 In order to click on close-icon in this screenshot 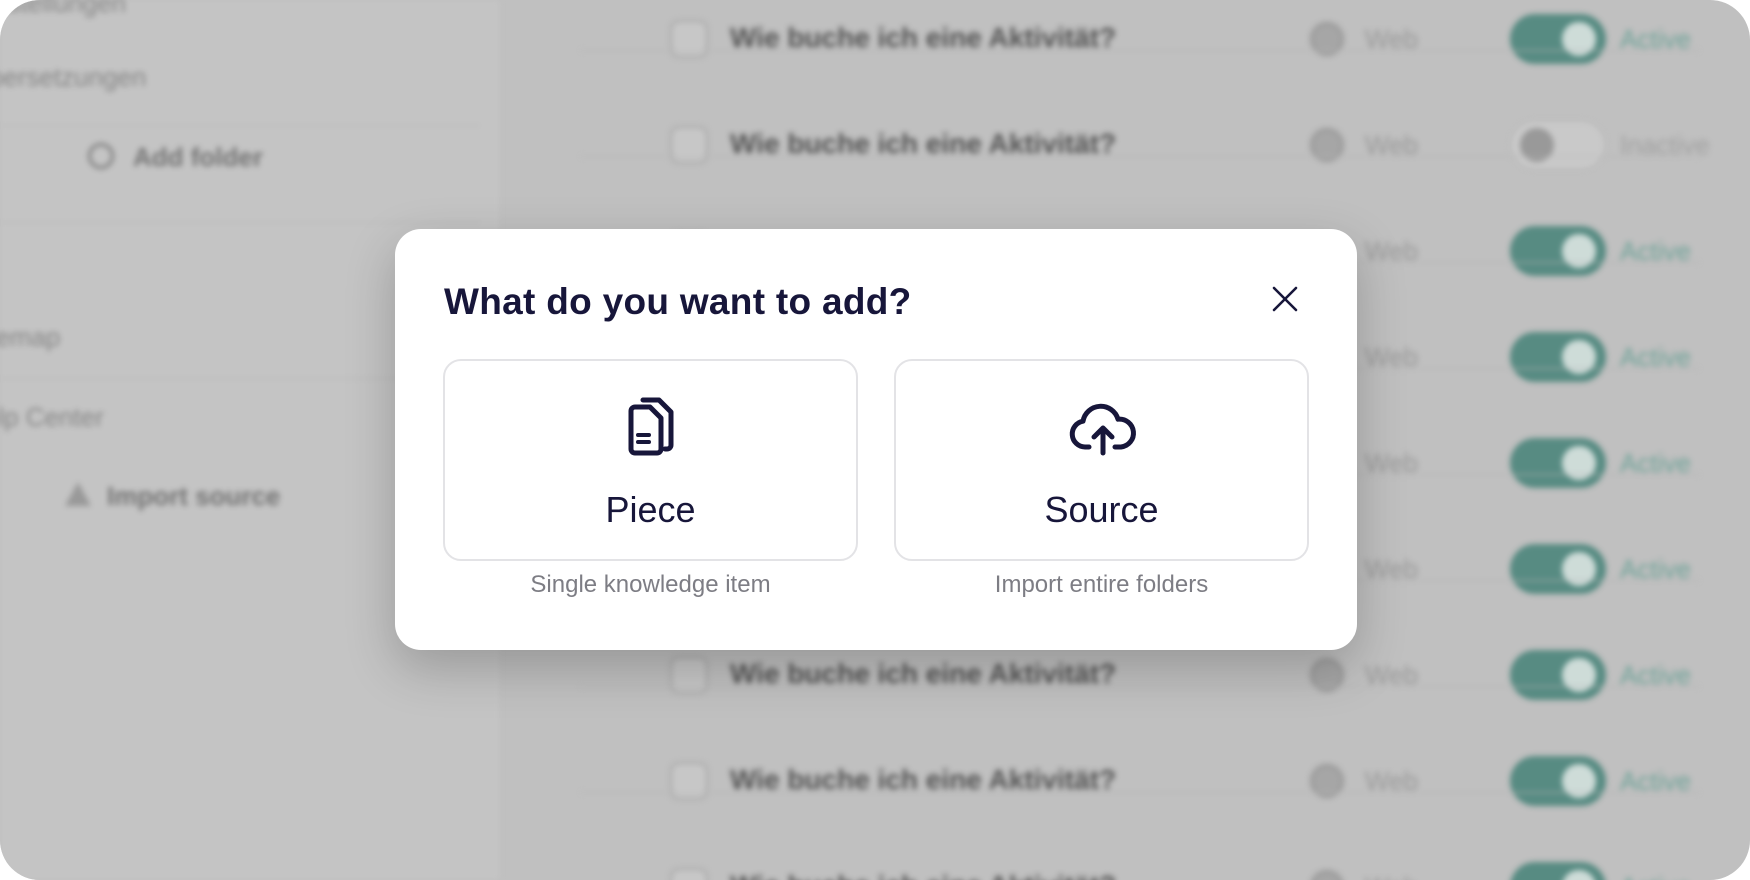, I will do `click(1285, 299)`.